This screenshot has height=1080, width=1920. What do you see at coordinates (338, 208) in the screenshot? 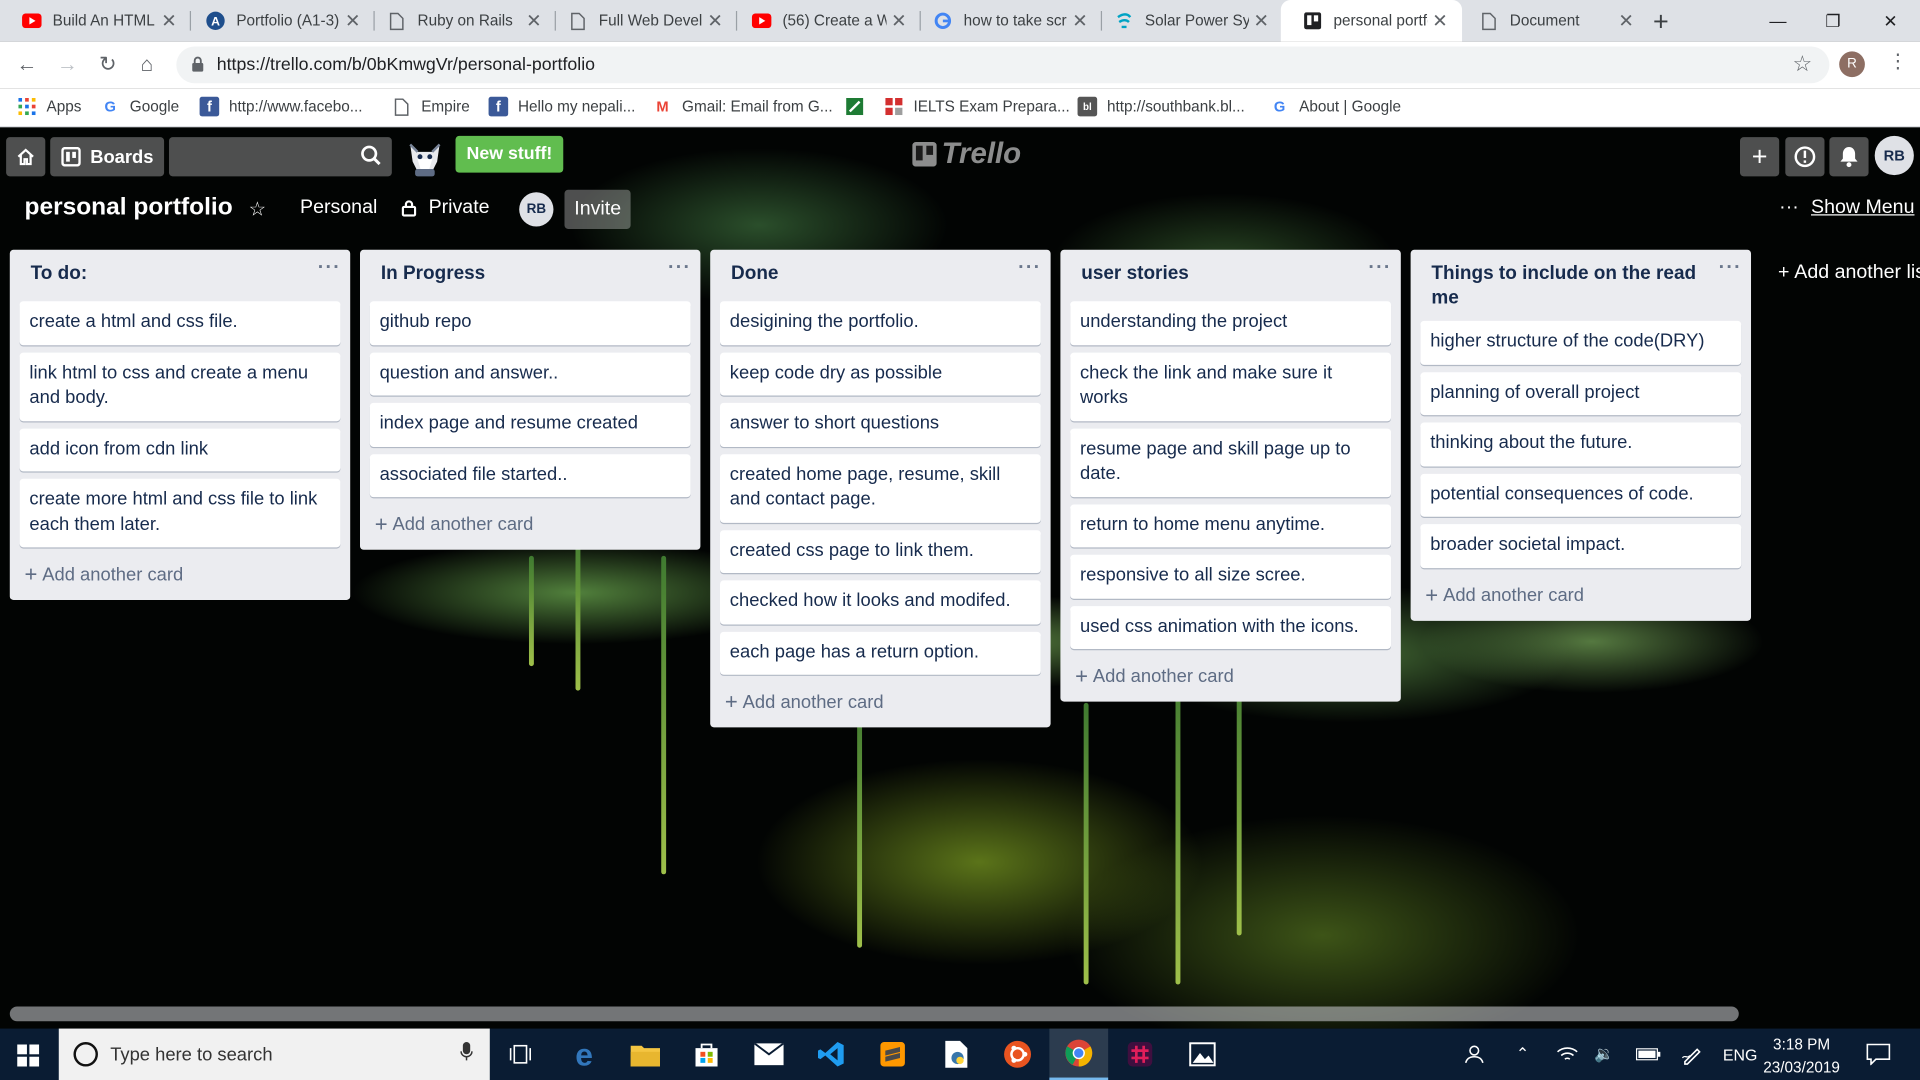
I see `team-button: Personal` at bounding box center [338, 208].